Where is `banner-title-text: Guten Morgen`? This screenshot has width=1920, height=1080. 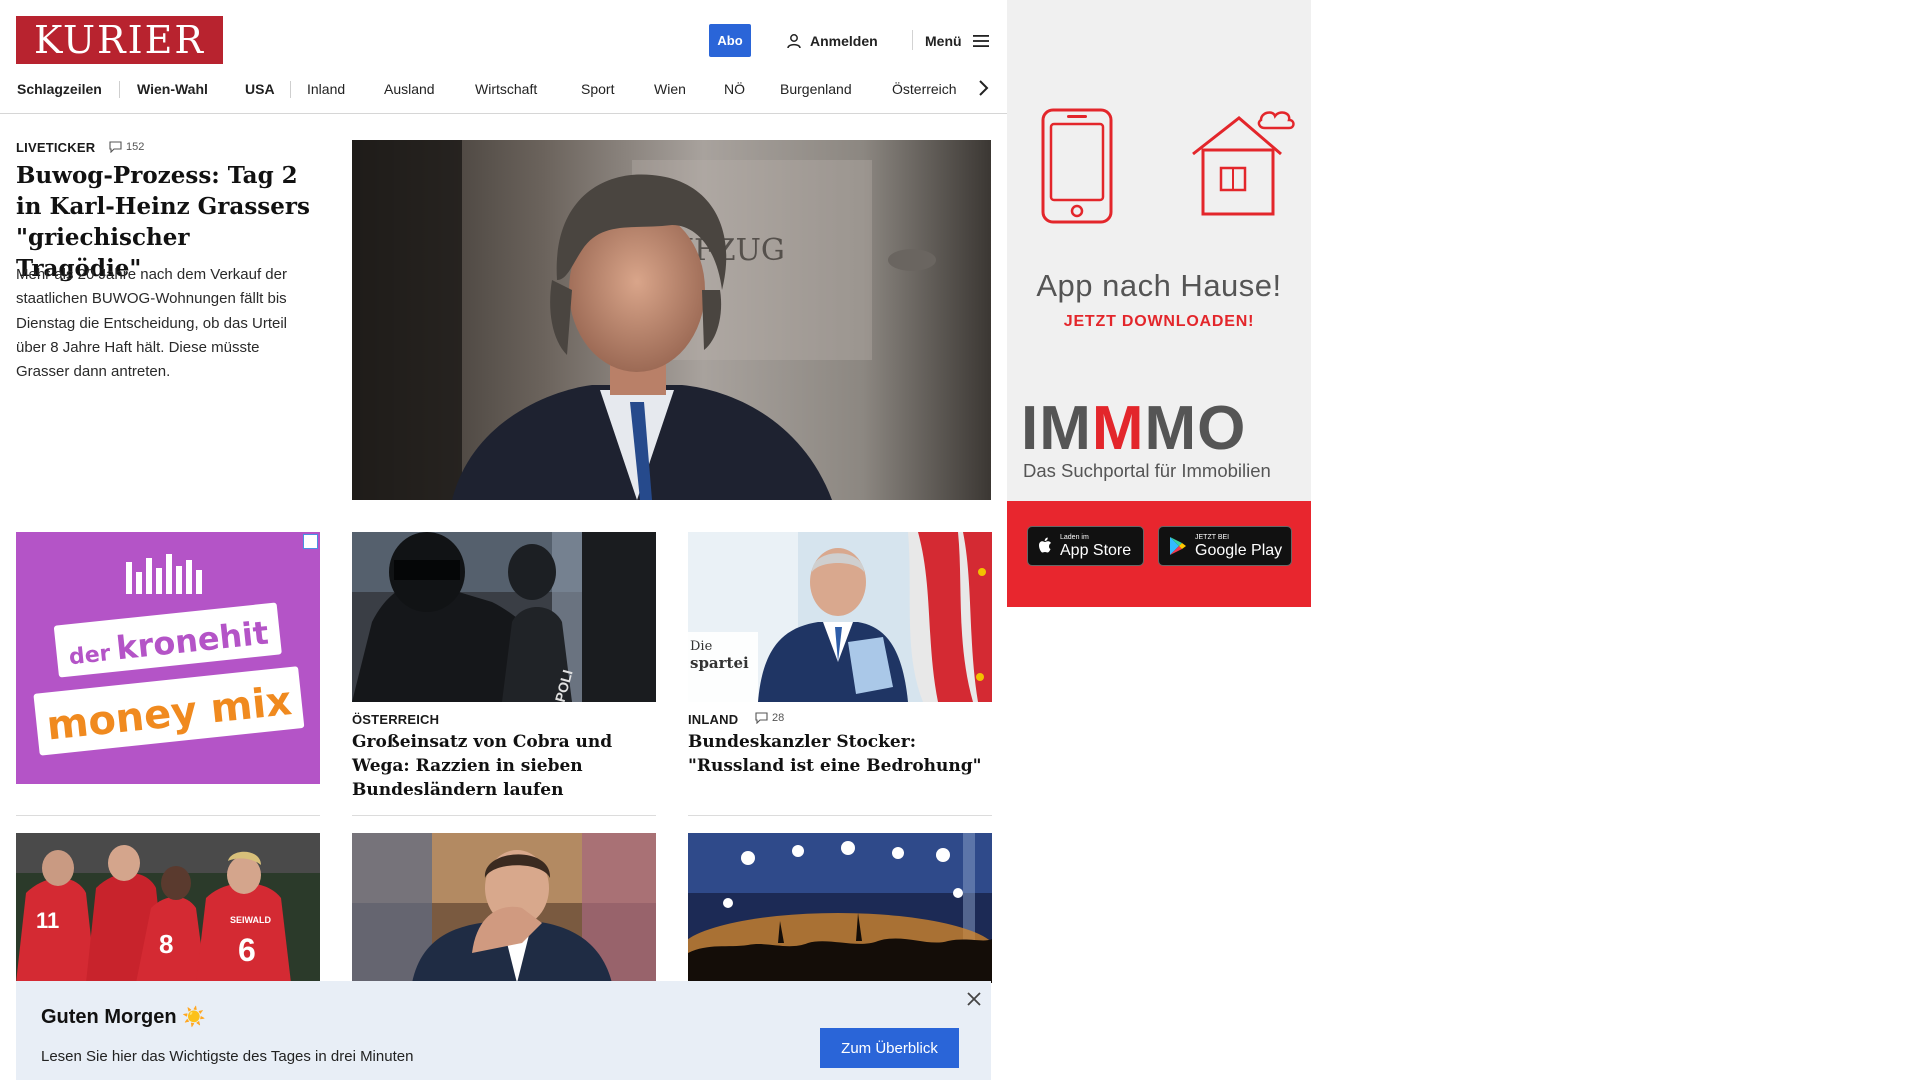
banner-title-text: Guten Morgen is located at coordinates (109, 1017).